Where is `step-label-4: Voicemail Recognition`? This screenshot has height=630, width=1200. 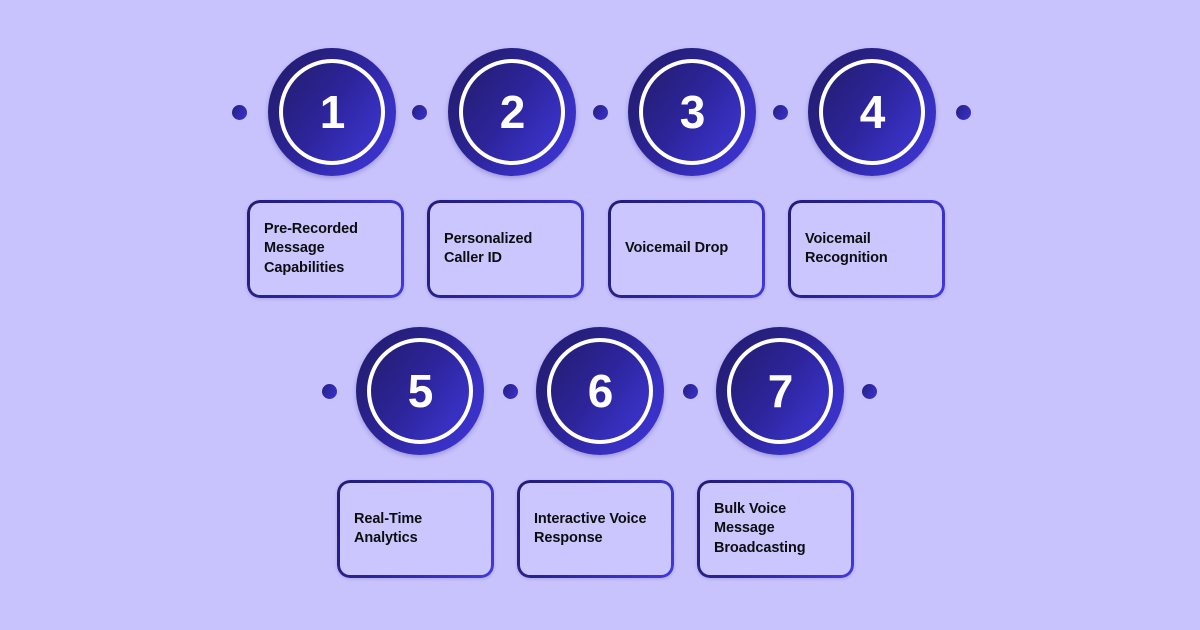 step-label-4: Voicemail Recognition is located at coordinates (846, 248).